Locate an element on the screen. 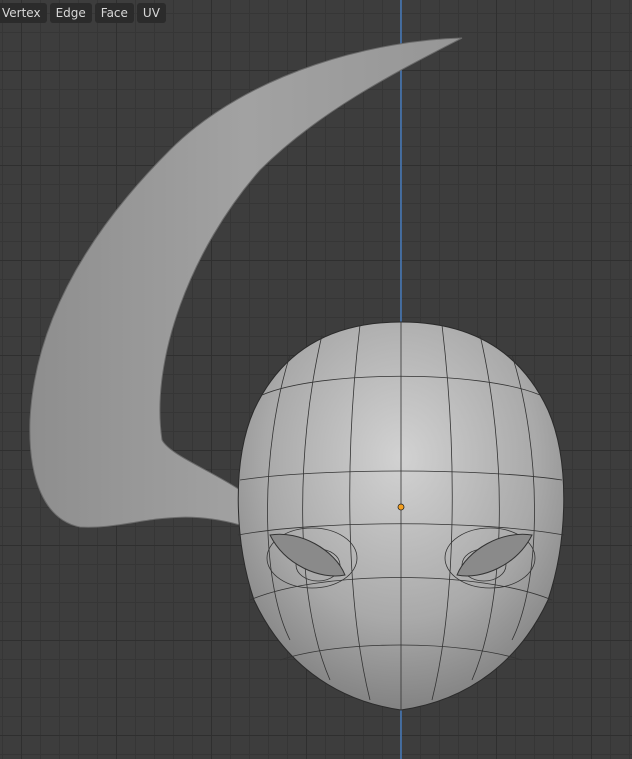 This screenshot has width=632, height=759. menu-edge: Edge is located at coordinates (70, 13).